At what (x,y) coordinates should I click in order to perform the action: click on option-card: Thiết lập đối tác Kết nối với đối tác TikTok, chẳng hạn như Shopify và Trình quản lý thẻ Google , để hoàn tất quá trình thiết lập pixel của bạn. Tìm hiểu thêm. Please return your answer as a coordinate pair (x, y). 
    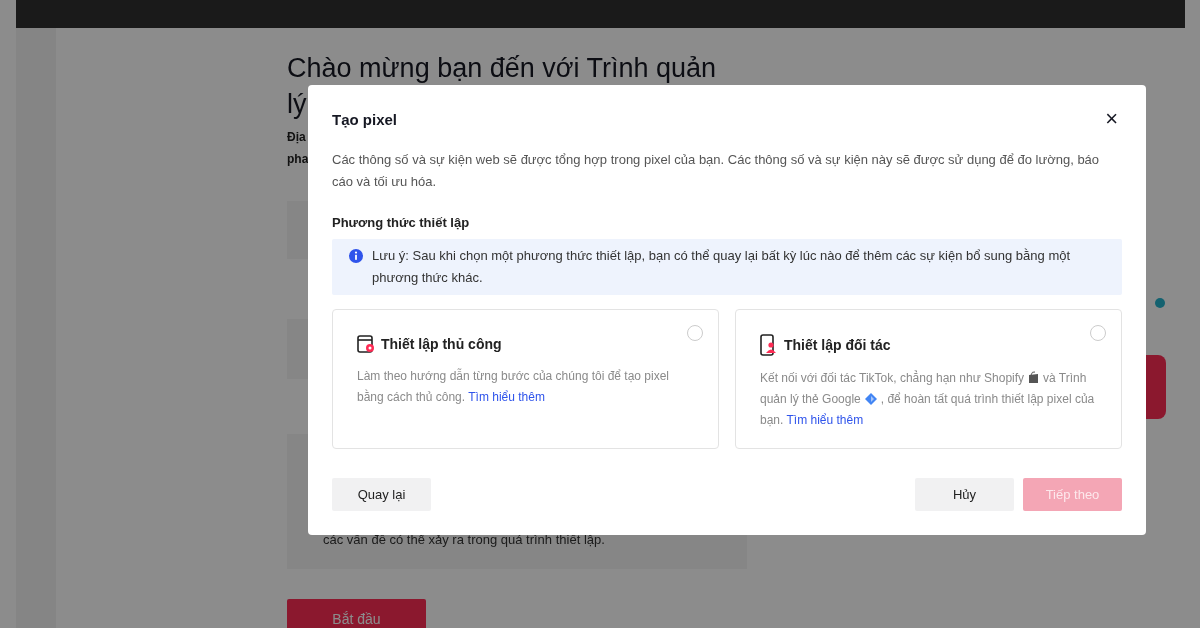
    Looking at the image, I should click on (928, 379).